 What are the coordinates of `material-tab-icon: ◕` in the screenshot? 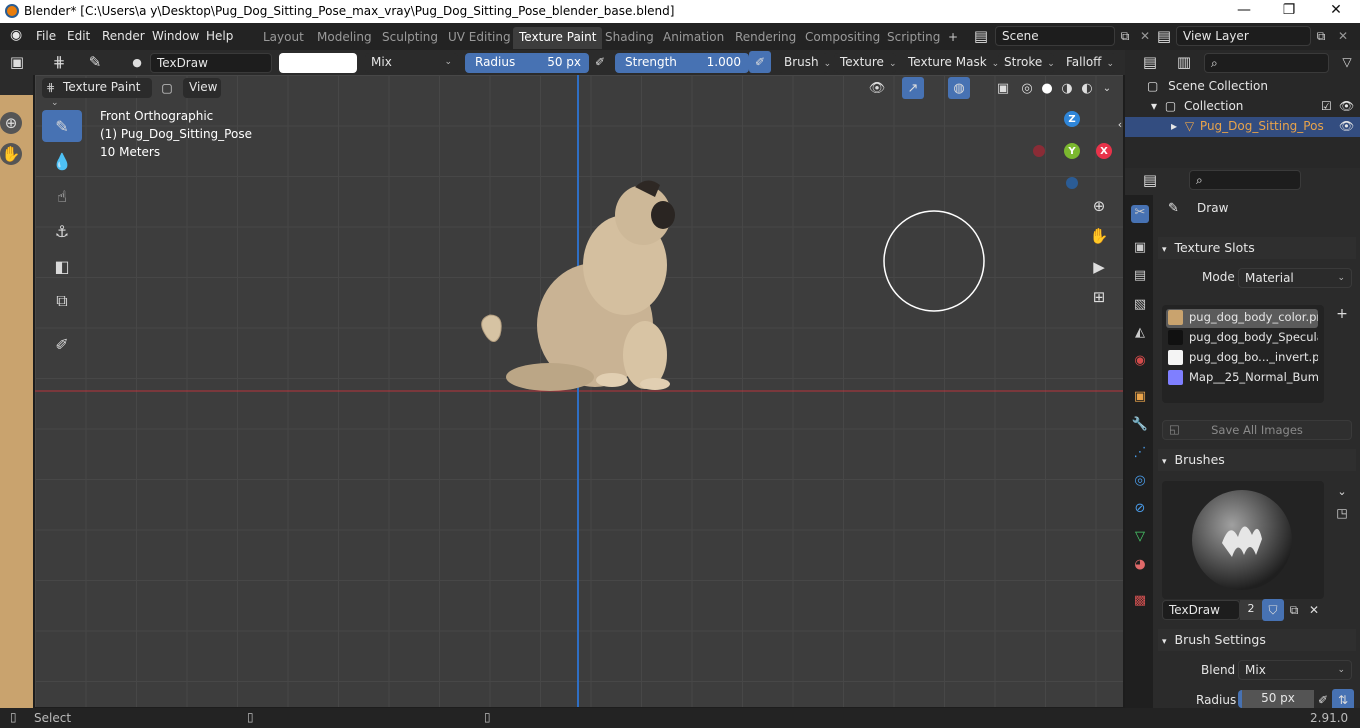 It's located at (1140, 566).